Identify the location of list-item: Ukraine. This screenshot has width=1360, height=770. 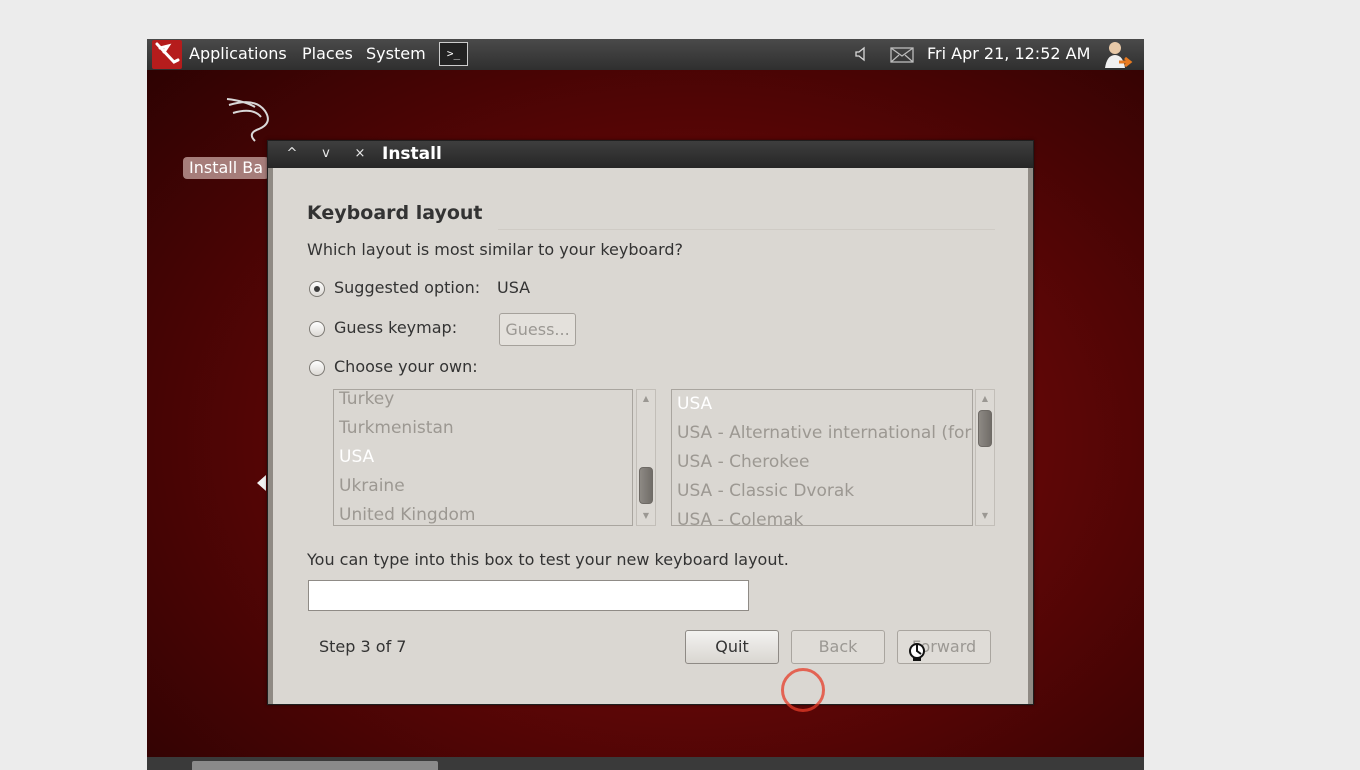
(483, 486).